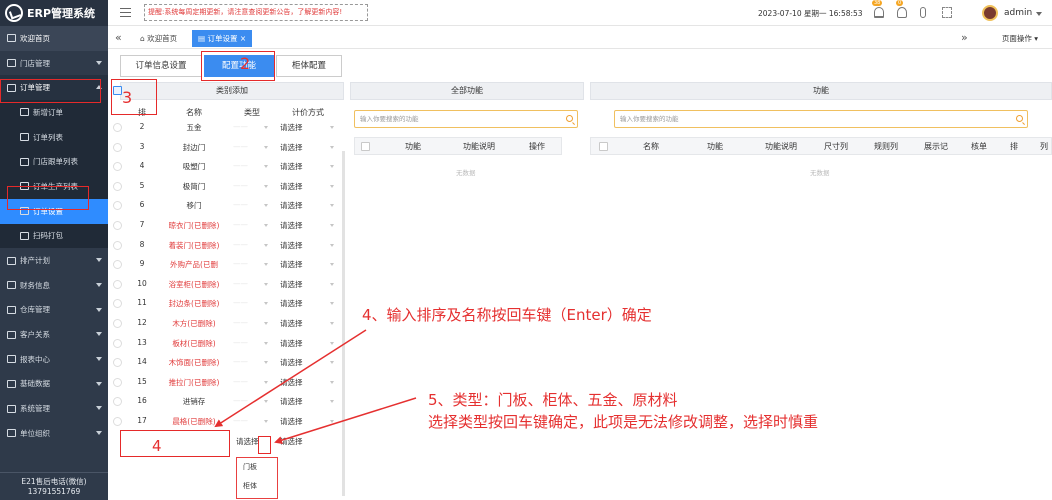 Image resolution: width=1052 pixels, height=500 pixels. What do you see at coordinates (54, 260) in the screenshot?
I see `sidebar-item-9: 排产计划` at bounding box center [54, 260].